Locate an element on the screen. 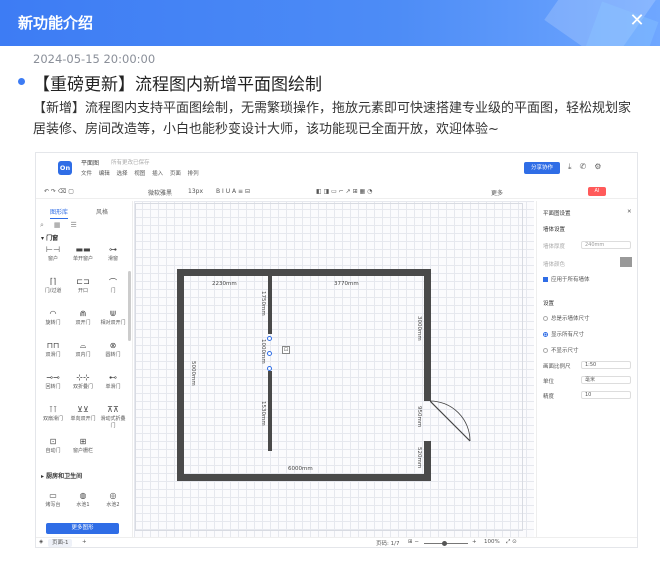  font-size-select: 13px is located at coordinates (195, 191).